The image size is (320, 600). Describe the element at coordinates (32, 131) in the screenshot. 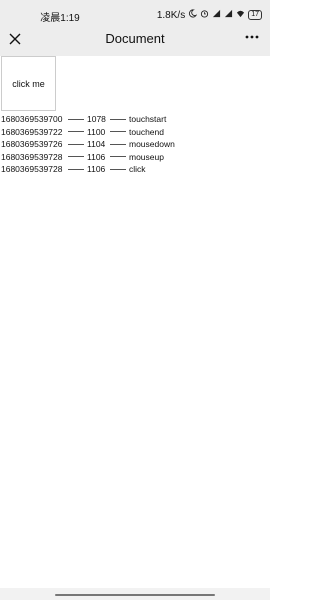

I see `log-timestamp: 1680369539722` at that location.